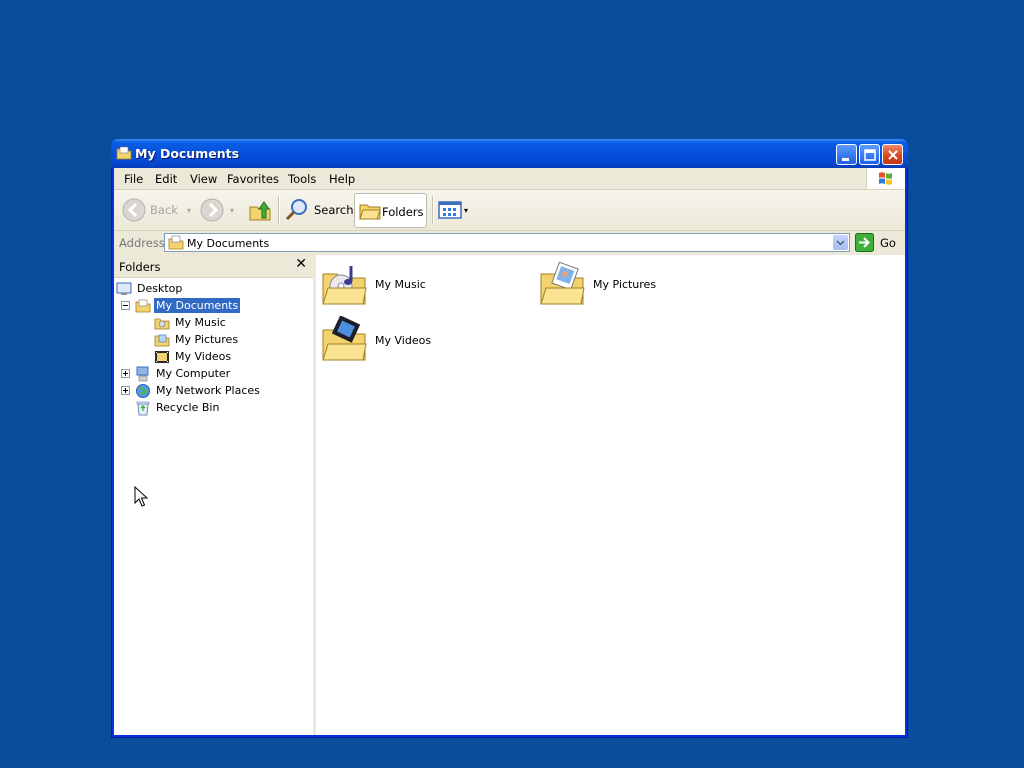  Describe the element at coordinates (625, 284) in the screenshot. I see `folder-item-label: My Pictures` at that location.